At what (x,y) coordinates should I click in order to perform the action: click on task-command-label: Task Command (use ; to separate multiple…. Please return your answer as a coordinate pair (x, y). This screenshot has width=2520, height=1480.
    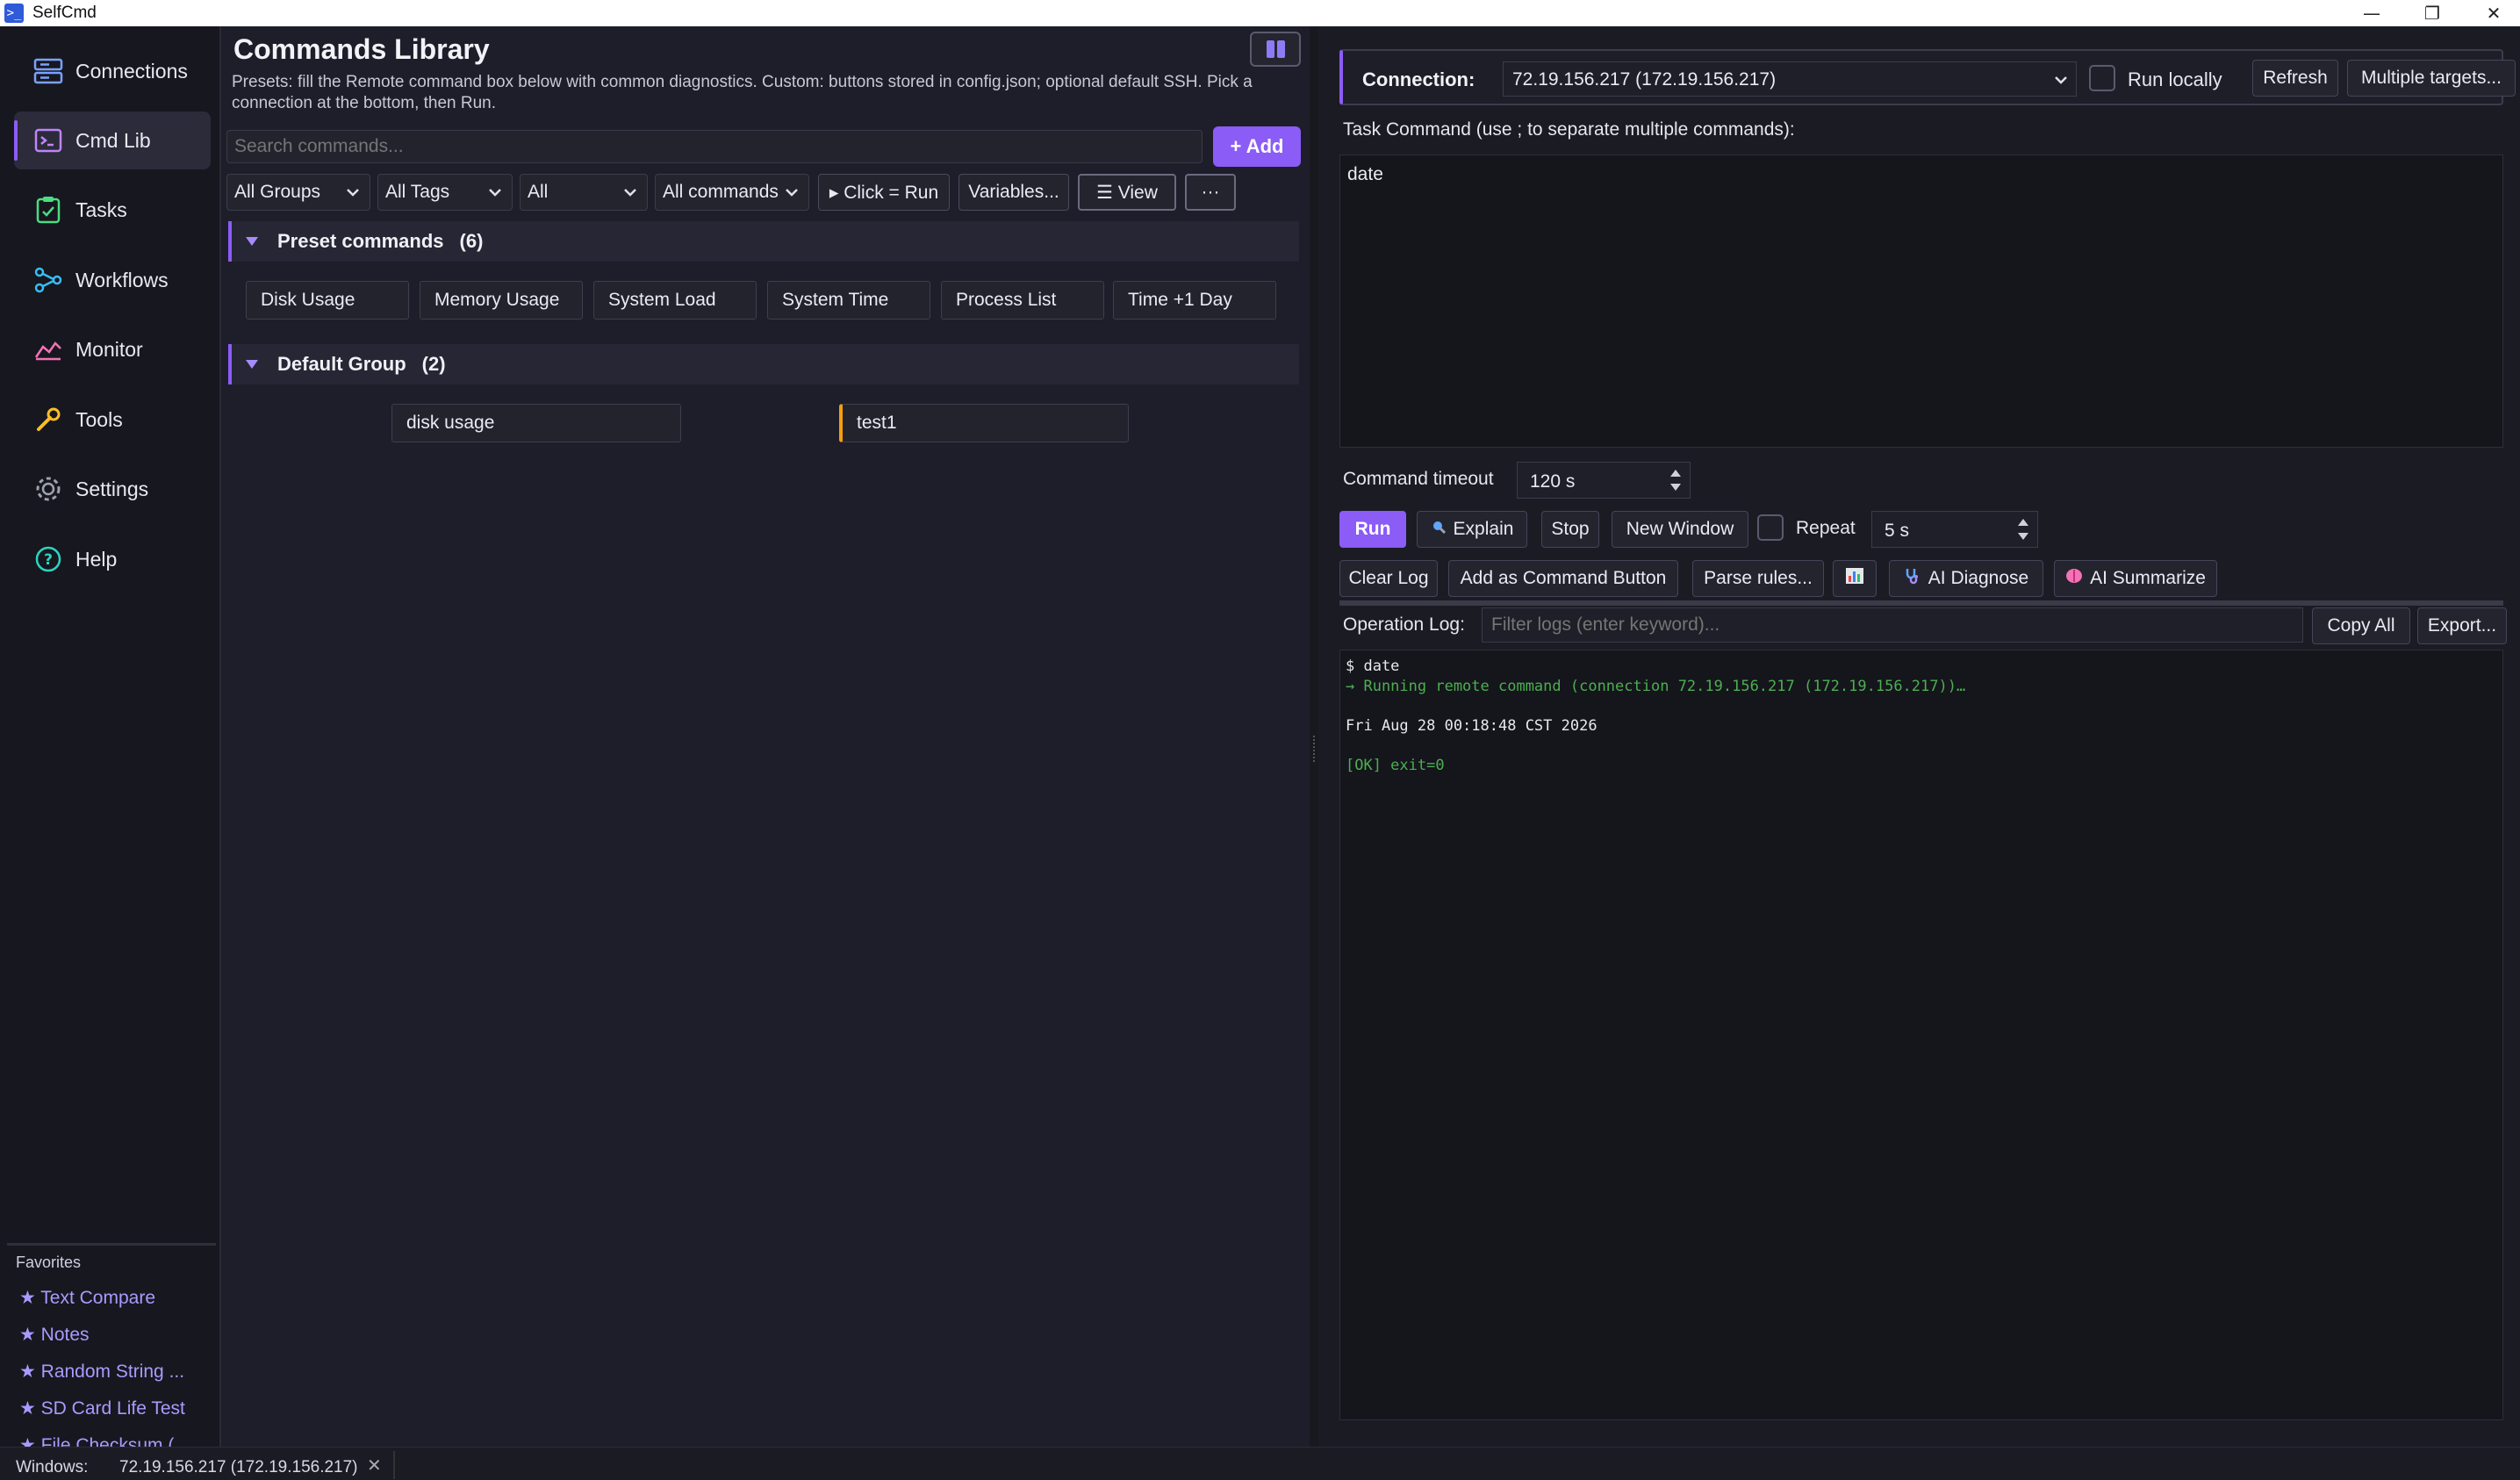
    Looking at the image, I should click on (1569, 129).